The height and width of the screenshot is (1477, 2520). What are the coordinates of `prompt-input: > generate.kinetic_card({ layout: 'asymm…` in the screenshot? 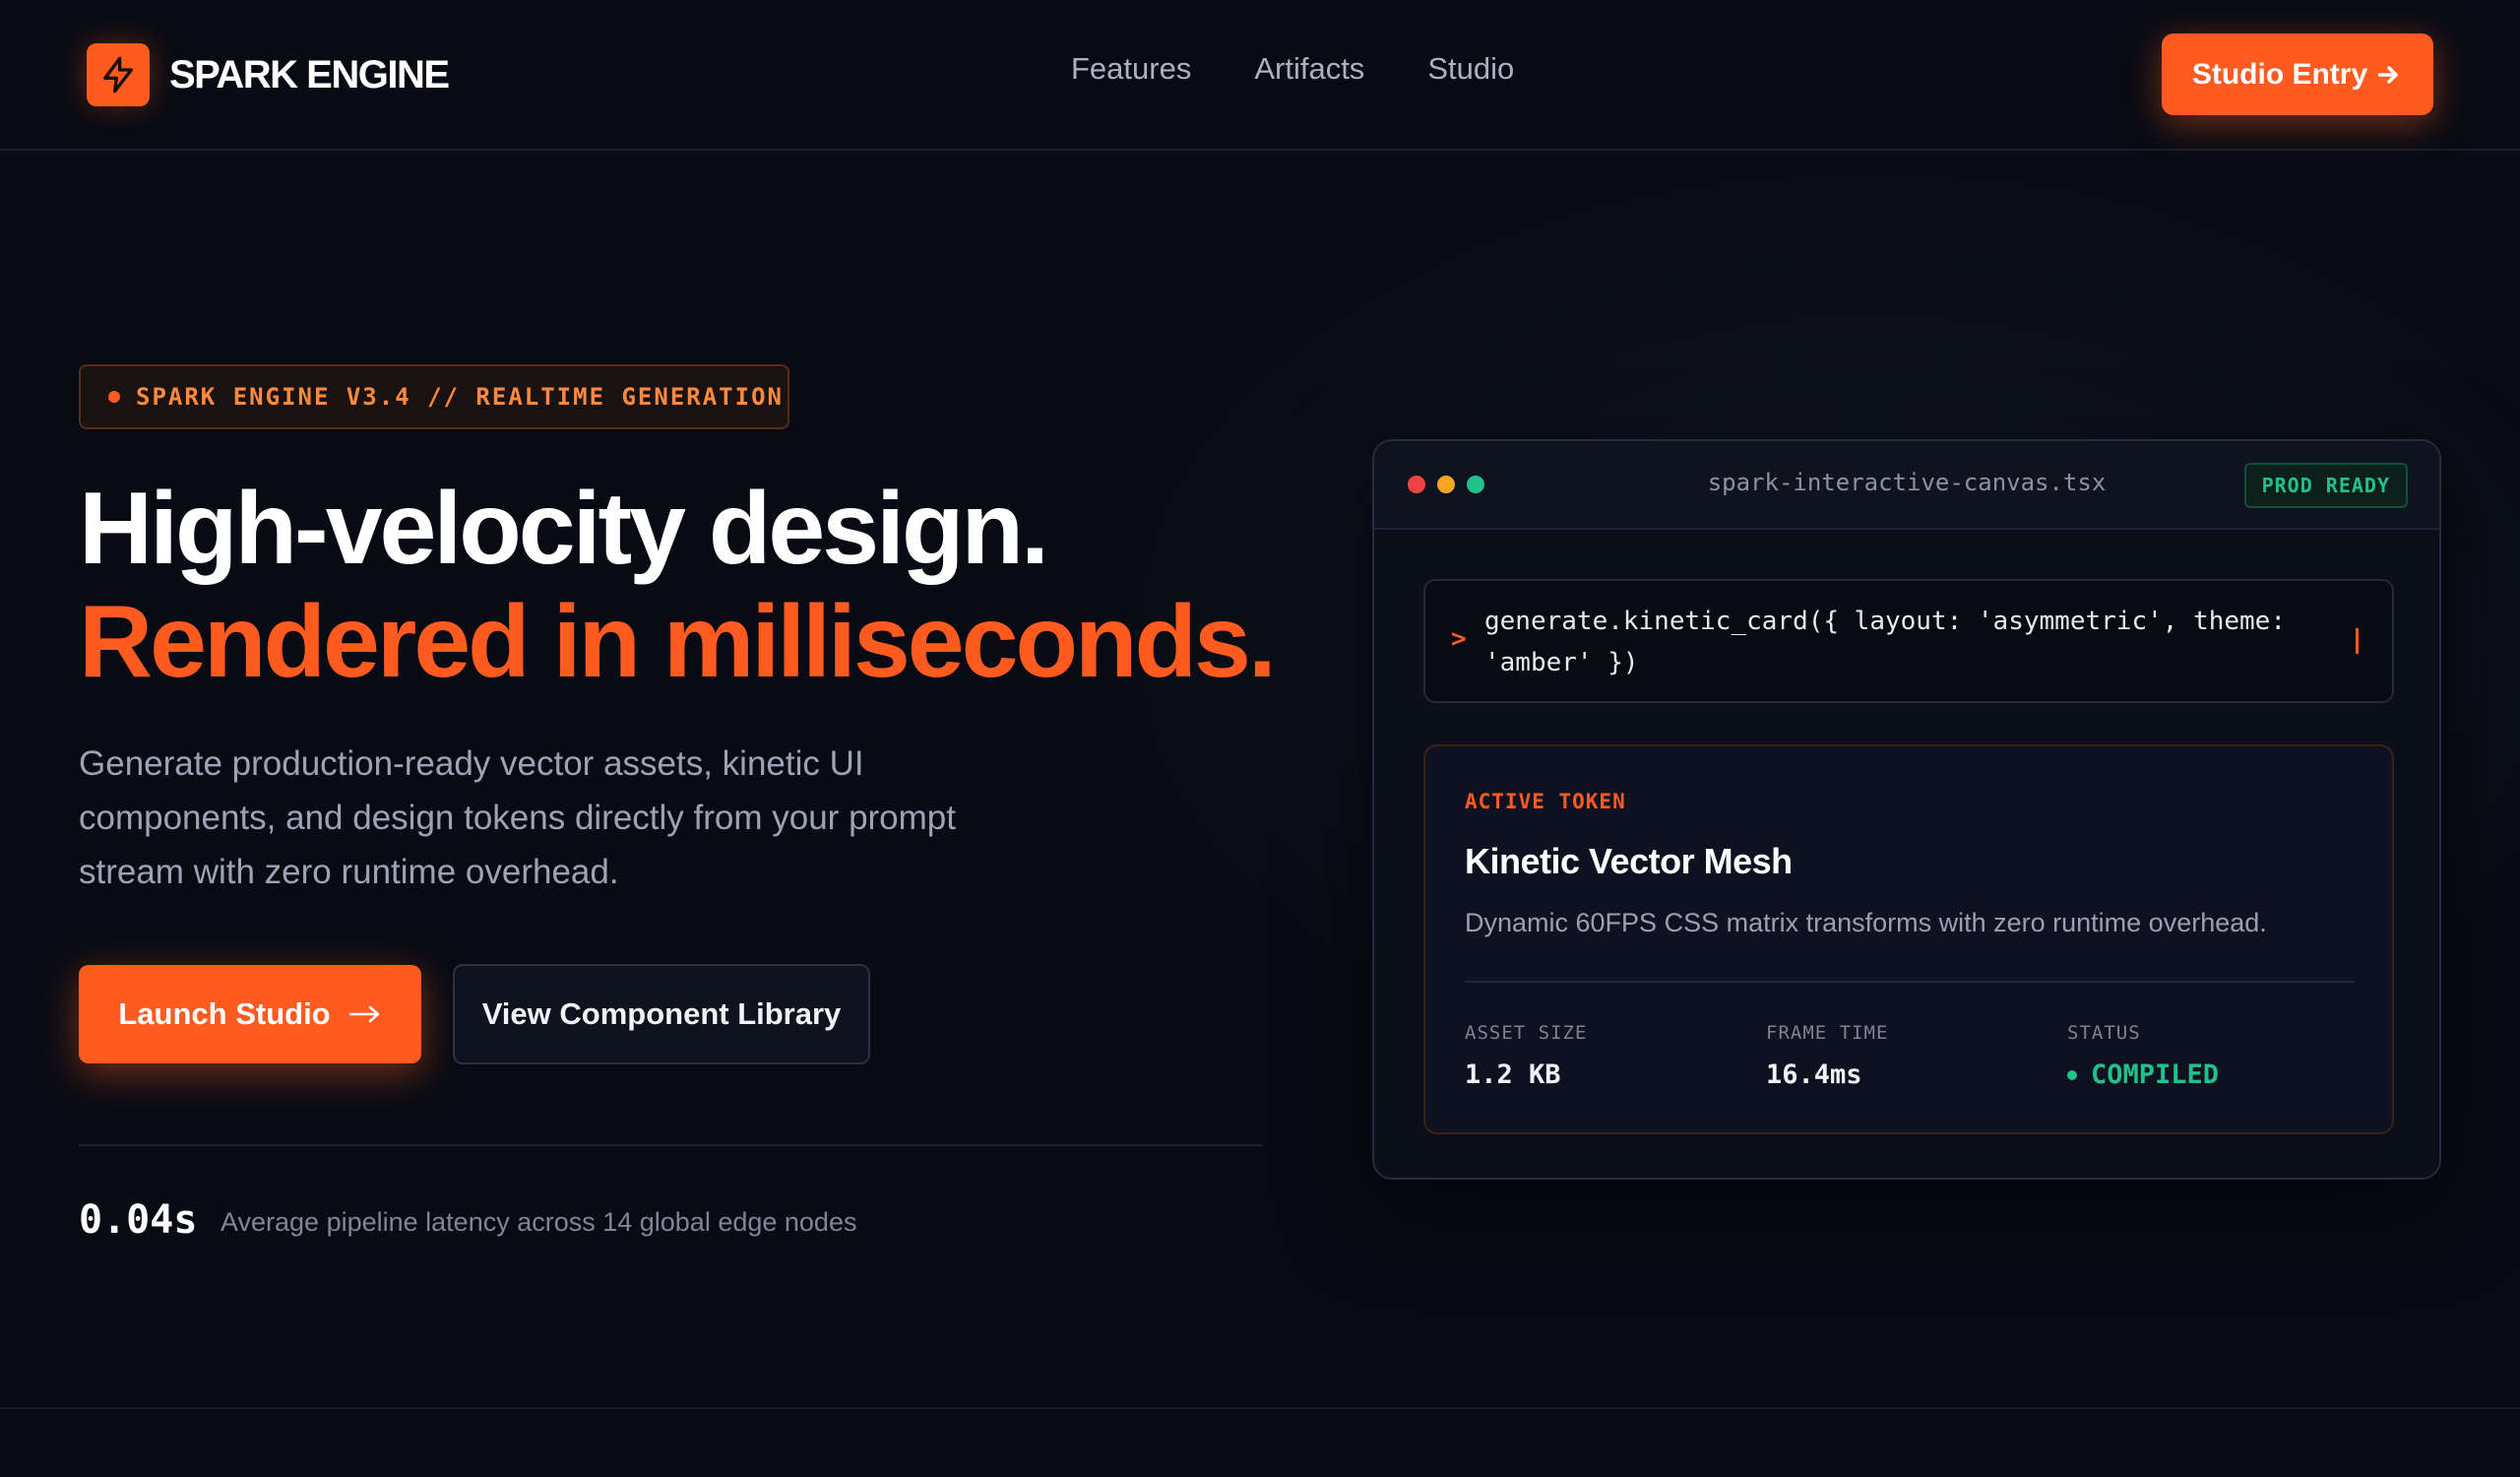 It's located at (1908, 641).